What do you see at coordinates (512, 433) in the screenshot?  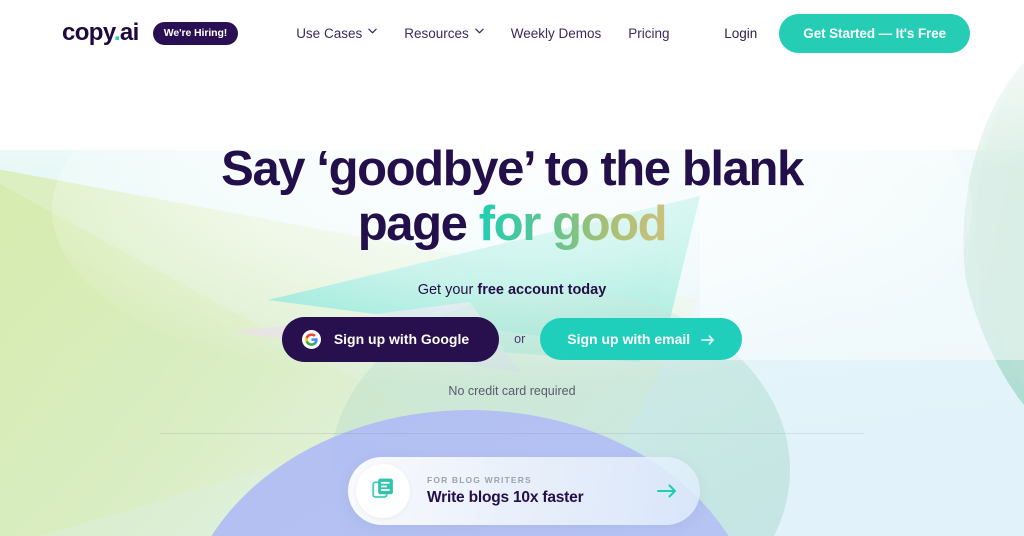 I see `section-divider` at bounding box center [512, 433].